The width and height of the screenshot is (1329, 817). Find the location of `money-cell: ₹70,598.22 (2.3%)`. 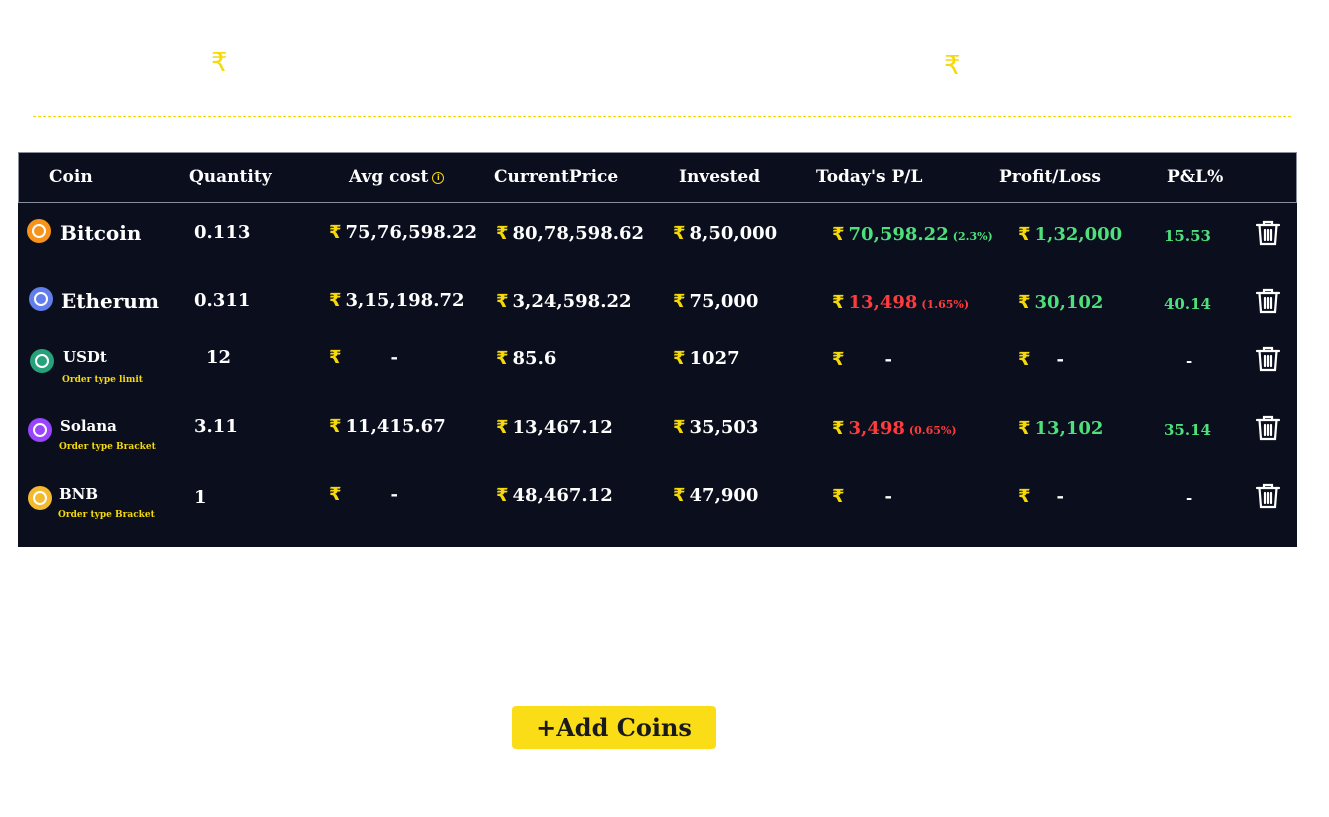

money-cell: ₹70,598.22 (2.3%) is located at coordinates (912, 234).